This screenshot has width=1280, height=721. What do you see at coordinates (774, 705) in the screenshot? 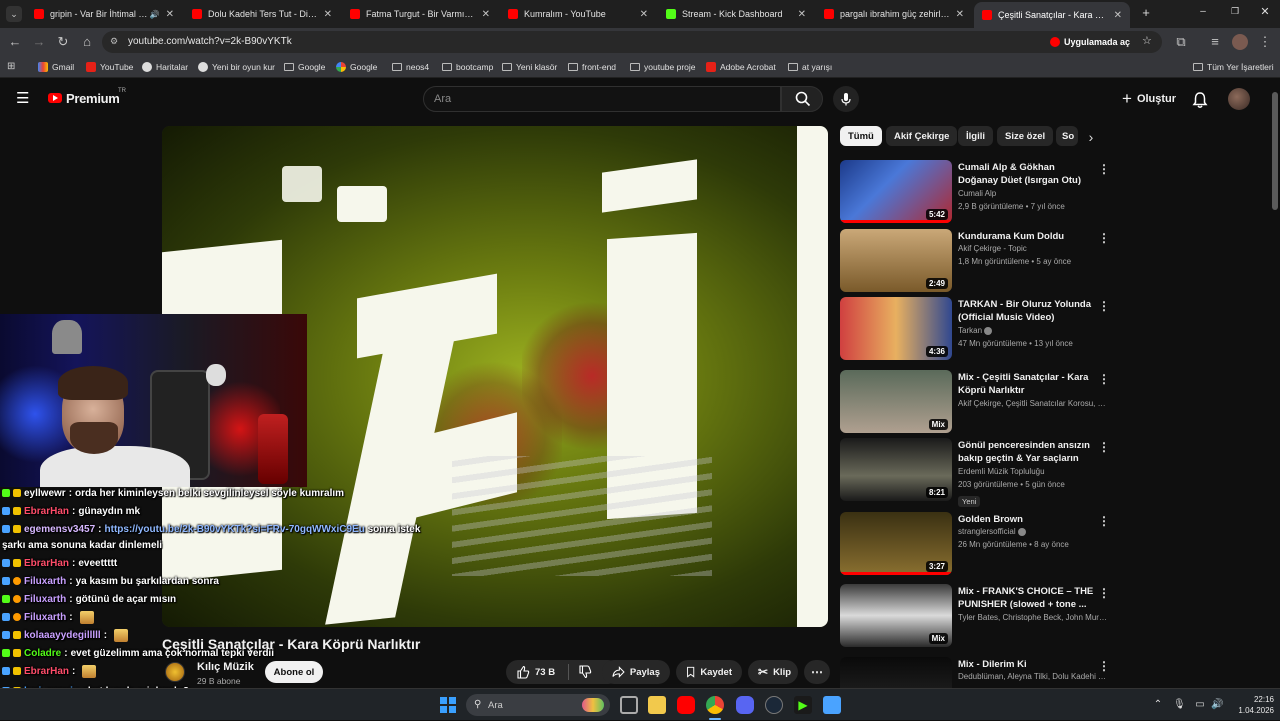
I see `steam-icon` at bounding box center [774, 705].